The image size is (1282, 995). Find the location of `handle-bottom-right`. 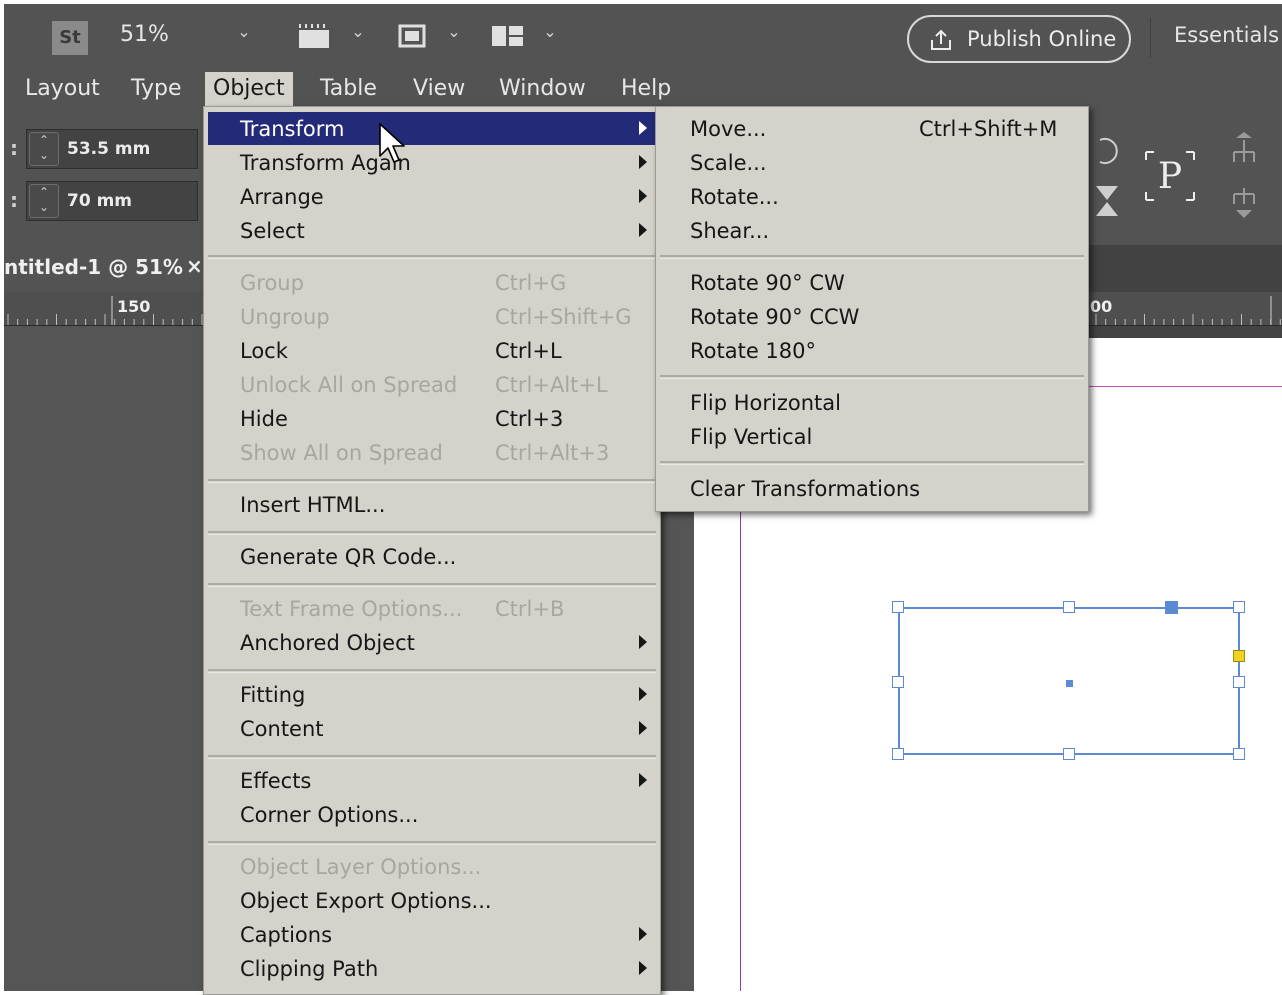

handle-bottom-right is located at coordinates (1239, 754).